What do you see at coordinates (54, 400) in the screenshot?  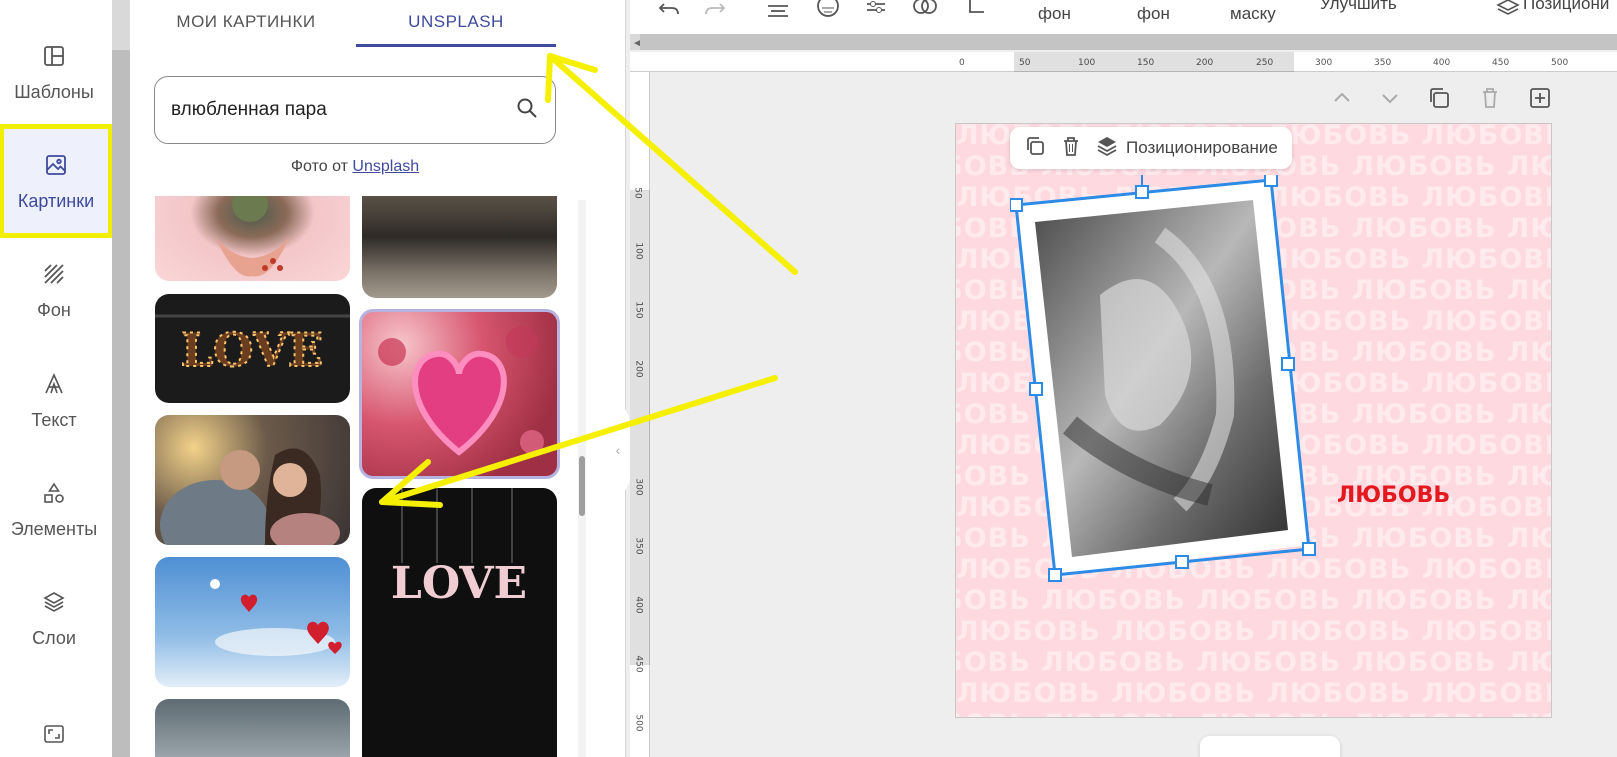 I see `sidebar-item-text: Текст` at bounding box center [54, 400].